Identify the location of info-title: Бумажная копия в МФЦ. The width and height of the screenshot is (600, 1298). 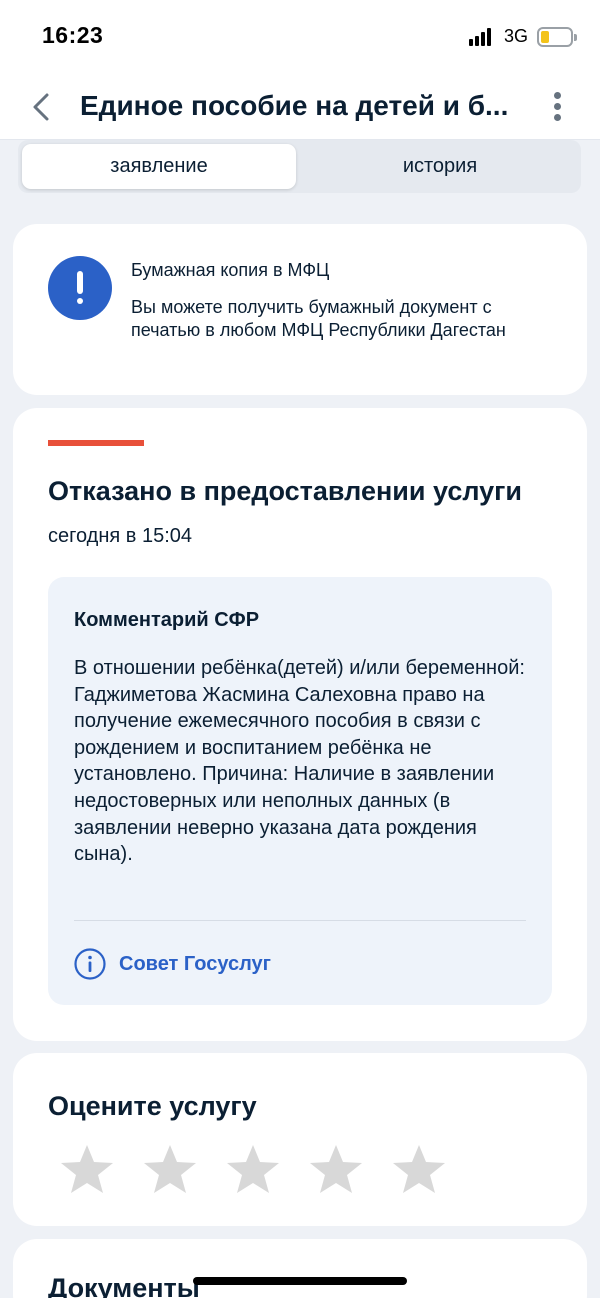
(230, 270).